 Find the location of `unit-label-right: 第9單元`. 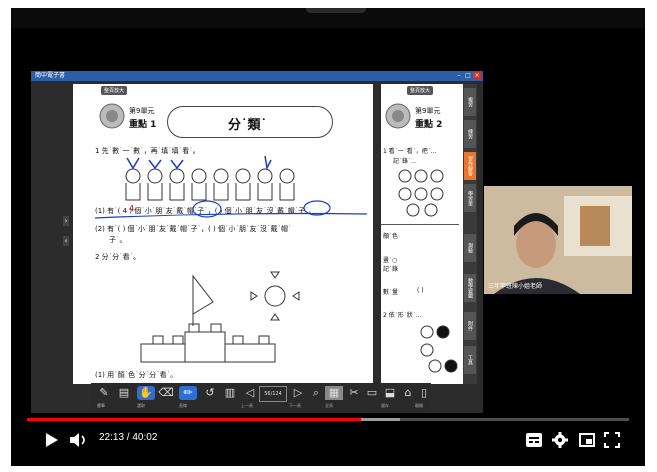

unit-label-right: 第9單元 is located at coordinates (428, 111).